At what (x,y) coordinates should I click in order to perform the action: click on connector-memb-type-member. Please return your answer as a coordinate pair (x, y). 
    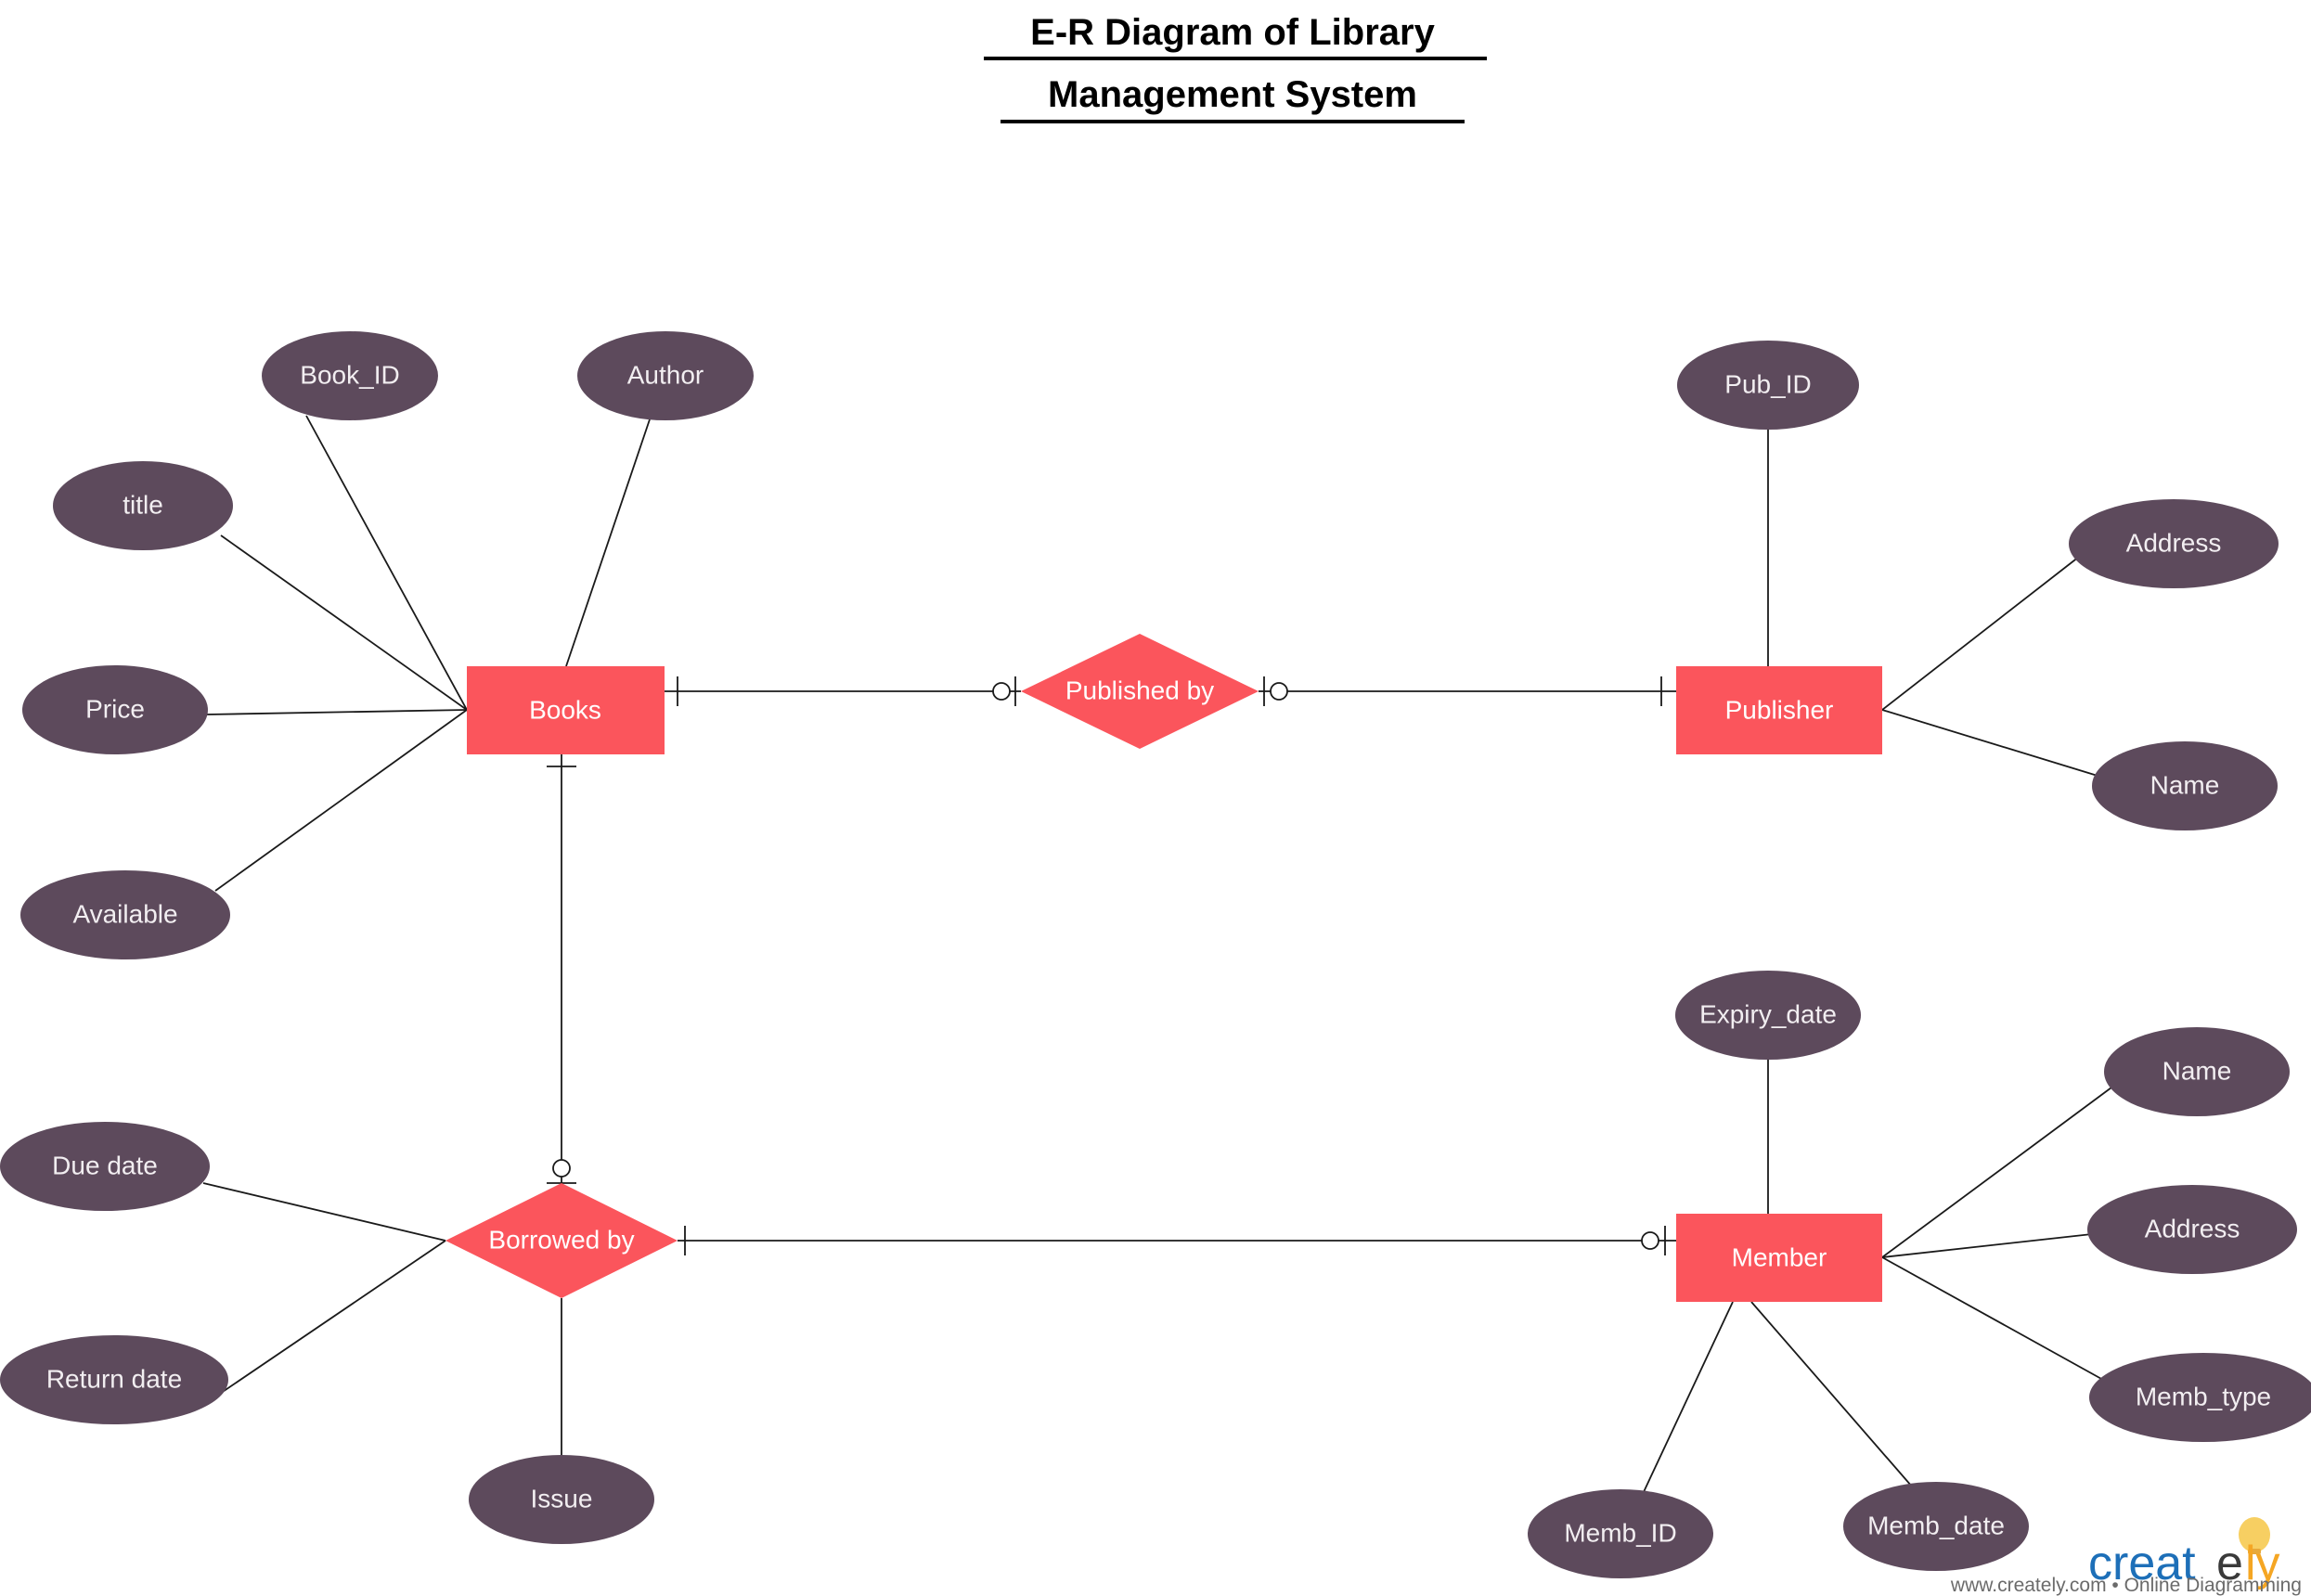
    Looking at the image, I should click on (1992, 1318).